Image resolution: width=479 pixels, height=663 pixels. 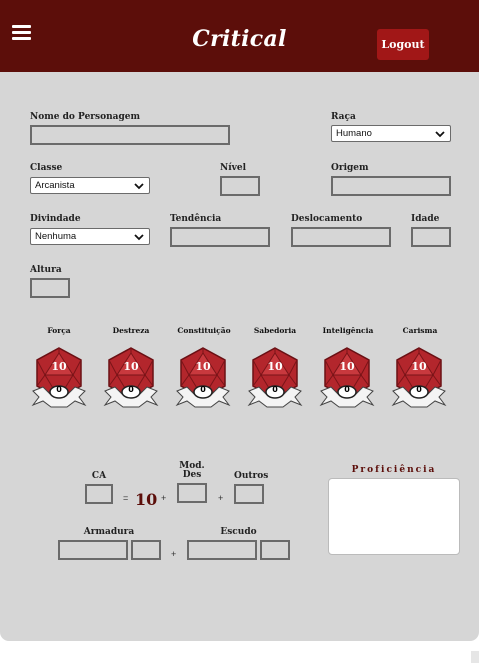 What do you see at coordinates (419, 366) in the screenshot?
I see `attr-value-carisma: 10` at bounding box center [419, 366].